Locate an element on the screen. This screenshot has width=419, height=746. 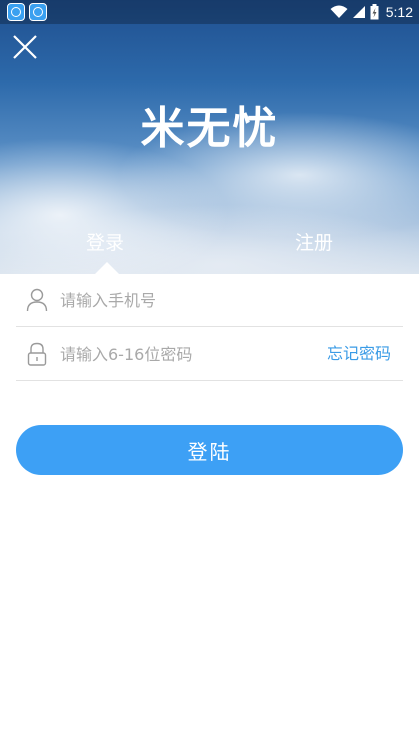
active-tab-indicator is located at coordinates (107, 268).